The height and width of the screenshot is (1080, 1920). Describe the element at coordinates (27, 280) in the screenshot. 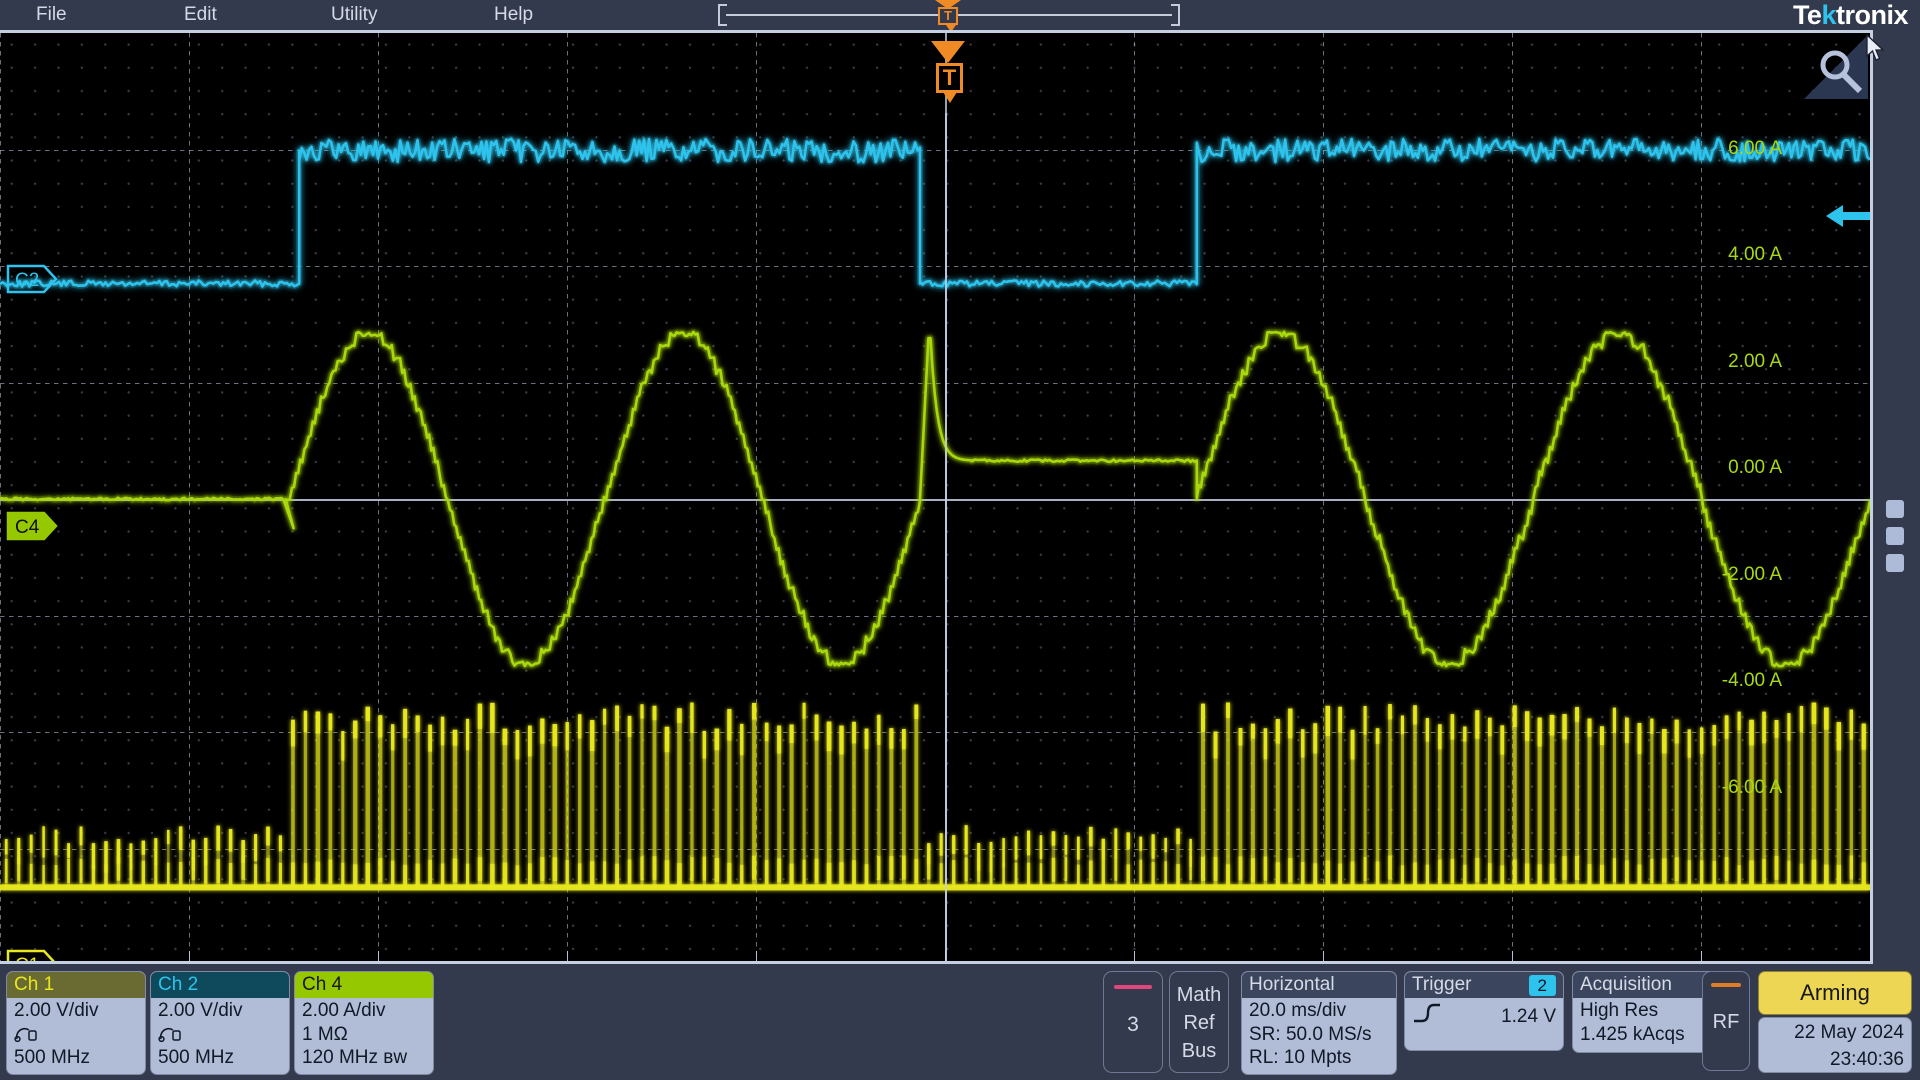

I see `svg-text: C2` at that location.